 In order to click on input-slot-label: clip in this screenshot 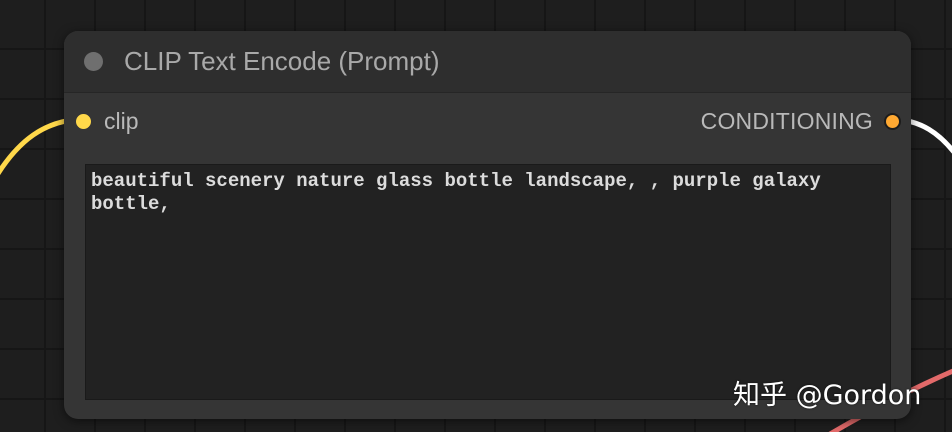, I will do `click(121, 120)`.